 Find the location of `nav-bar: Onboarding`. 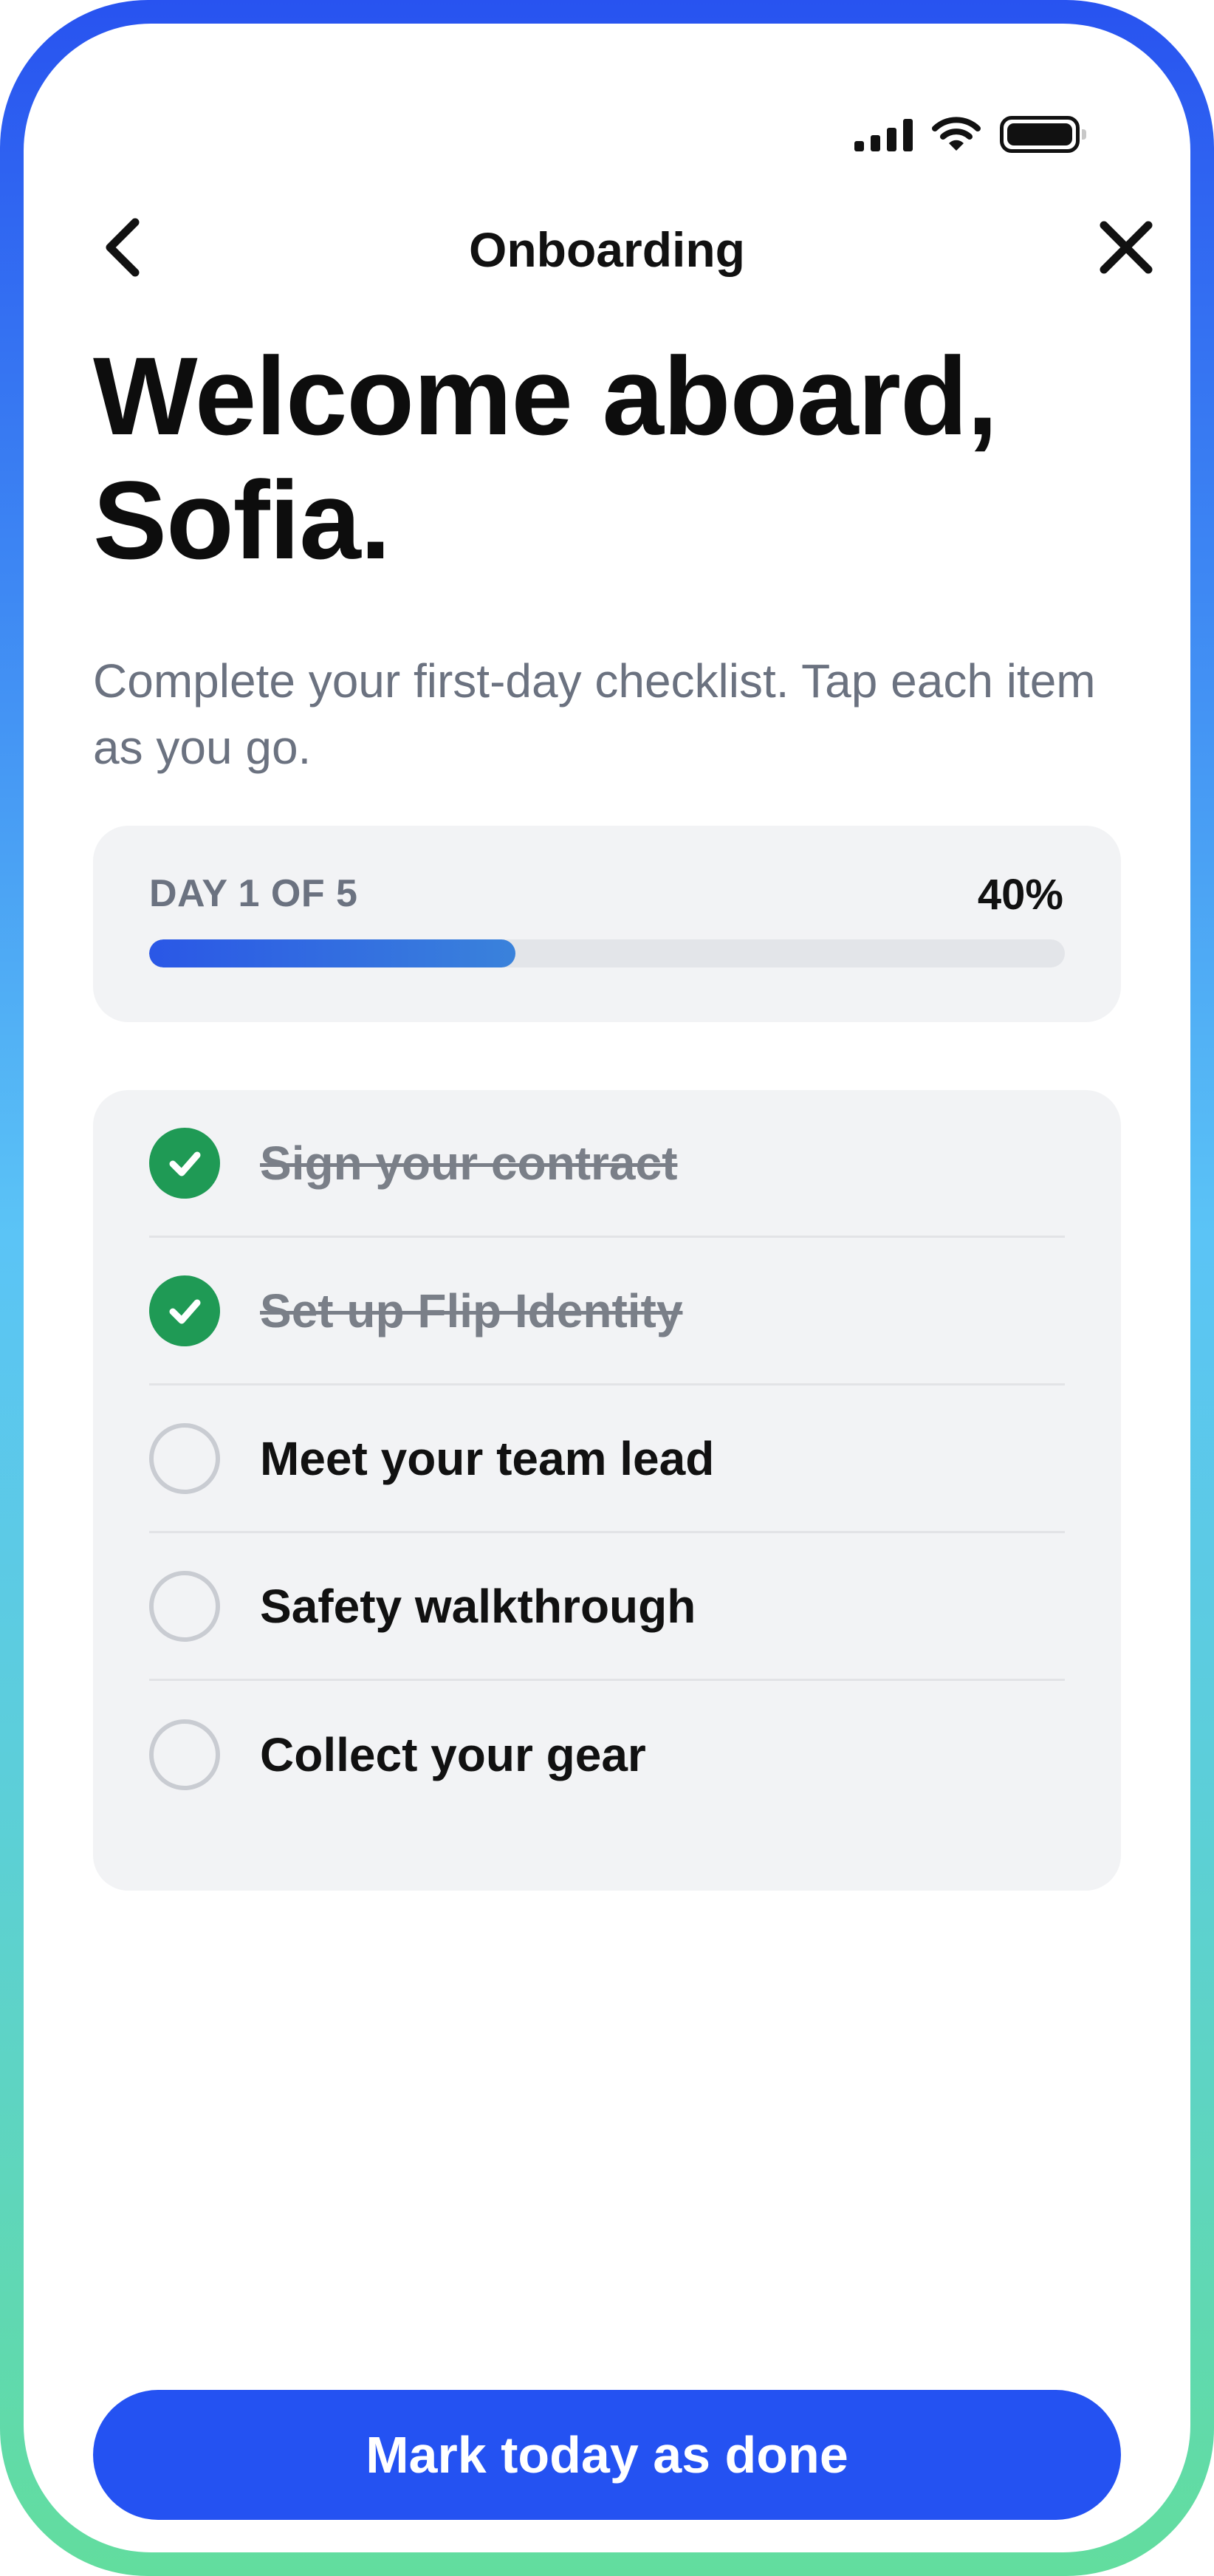

nav-bar: Onboarding is located at coordinates (607, 246).